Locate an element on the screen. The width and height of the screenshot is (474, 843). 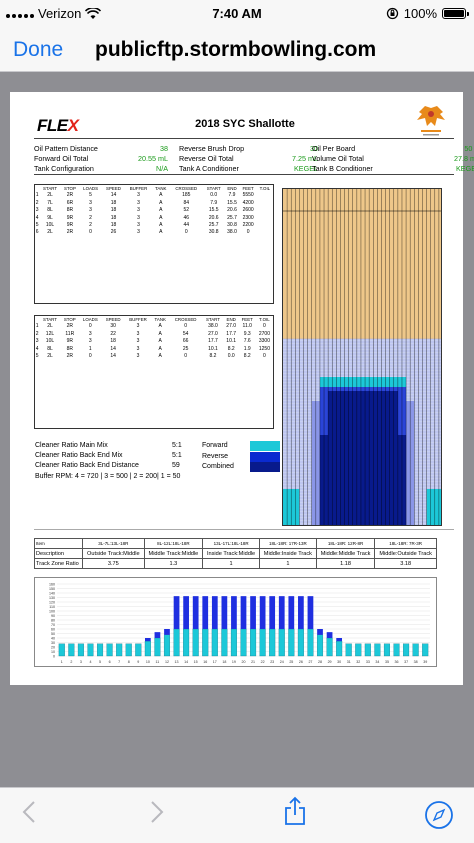
track-cell: 3.18 is located at coordinates (405, 563).